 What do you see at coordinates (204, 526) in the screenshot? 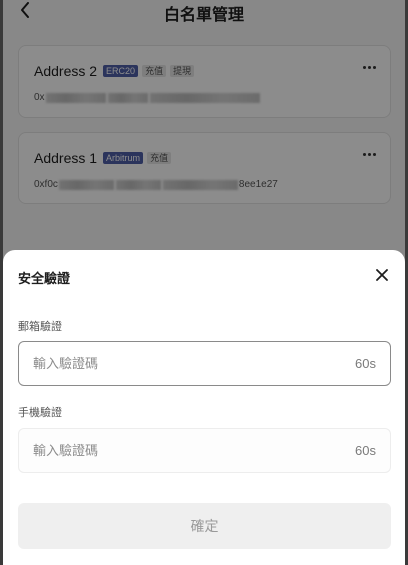
I see `confirm-button: 確定` at bounding box center [204, 526].